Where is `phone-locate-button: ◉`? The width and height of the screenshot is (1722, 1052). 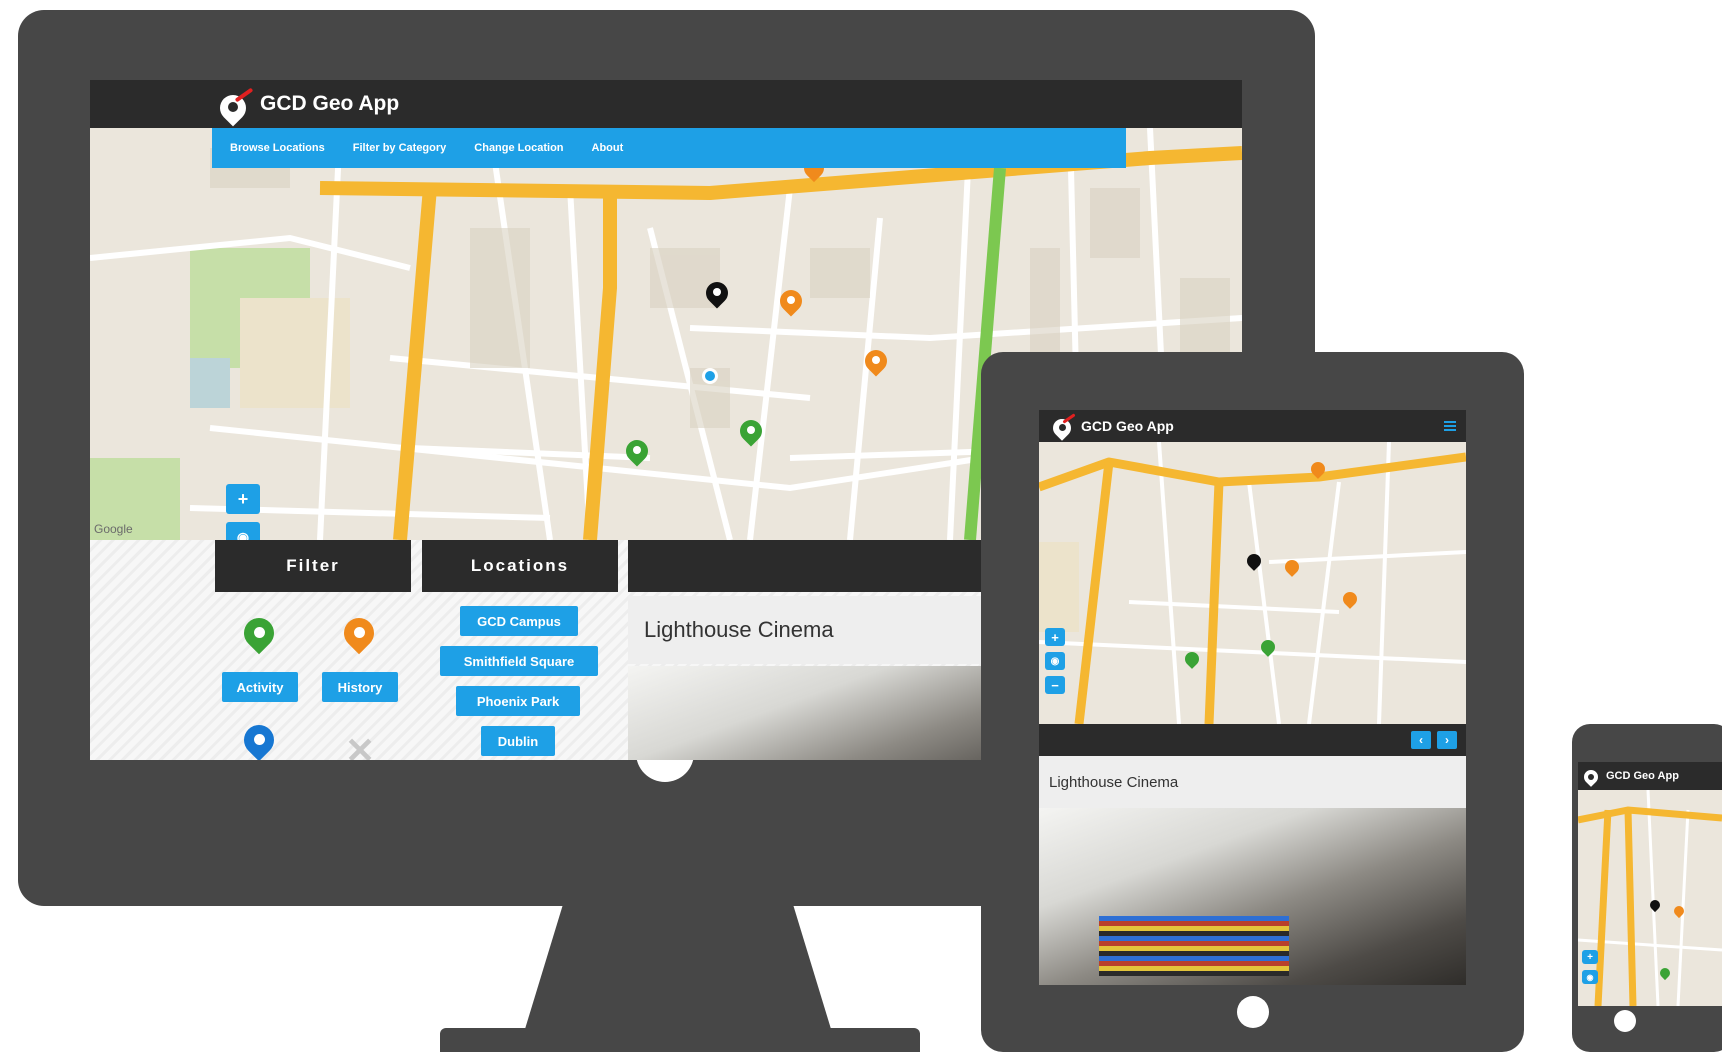
phone-locate-button: ◉ is located at coordinates (1590, 977).